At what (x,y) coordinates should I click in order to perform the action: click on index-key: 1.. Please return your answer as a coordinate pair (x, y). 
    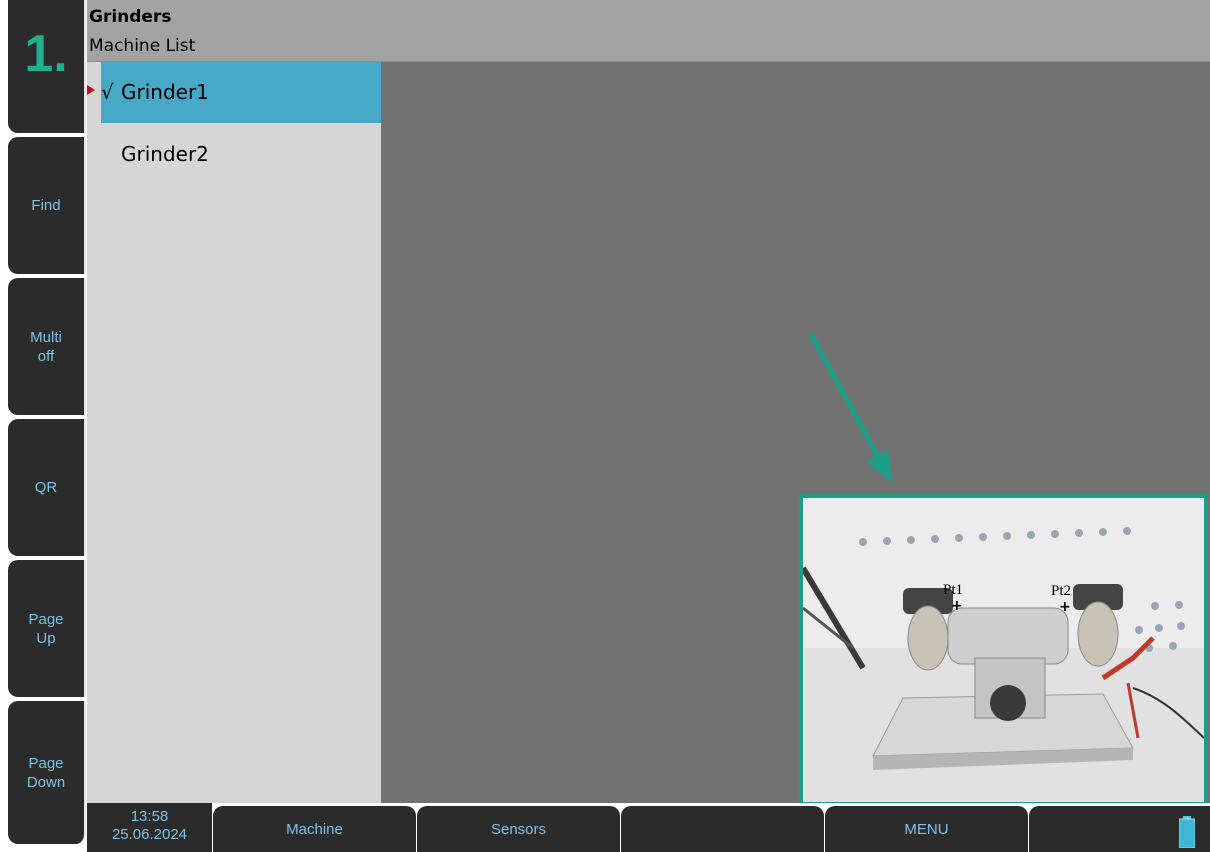
    Looking at the image, I should click on (47, 66).